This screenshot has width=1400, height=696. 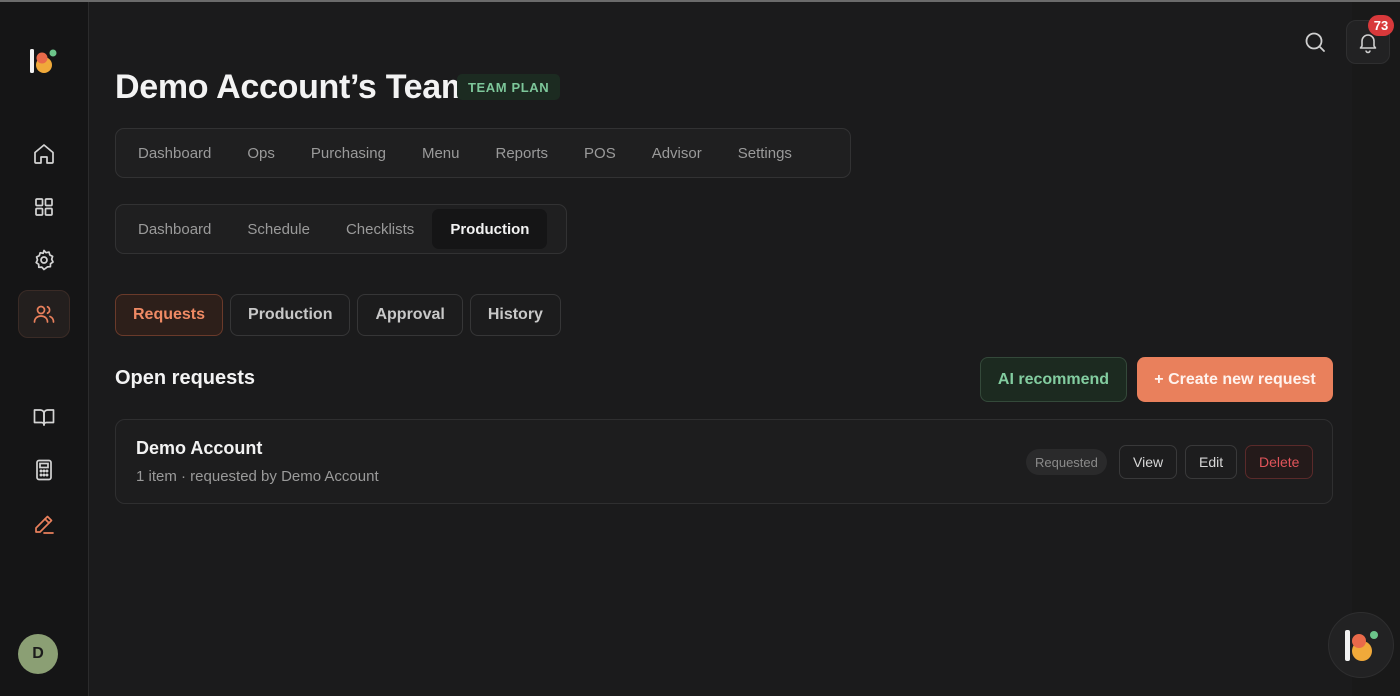 I want to click on gear-icon, so click(x=44, y=260).